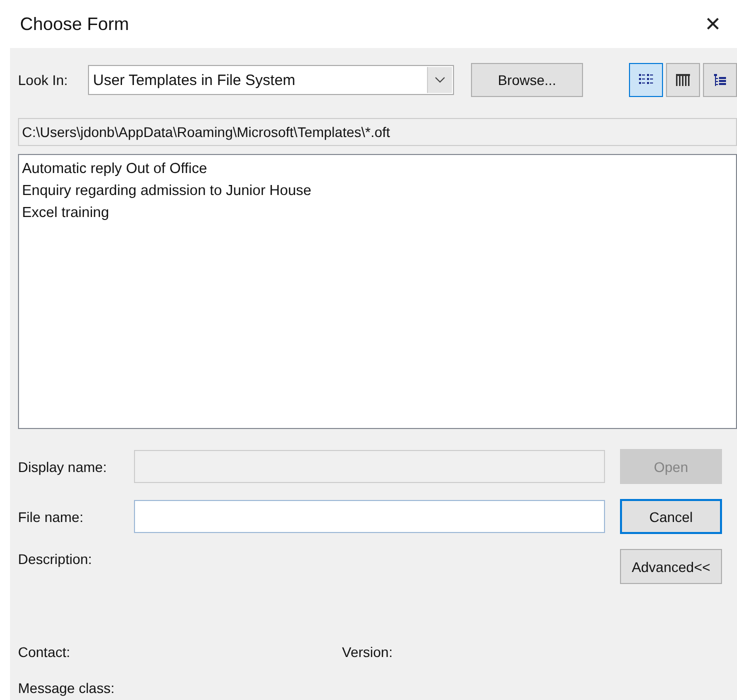  What do you see at coordinates (51, 516) in the screenshot?
I see `file-name-label: File name:` at bounding box center [51, 516].